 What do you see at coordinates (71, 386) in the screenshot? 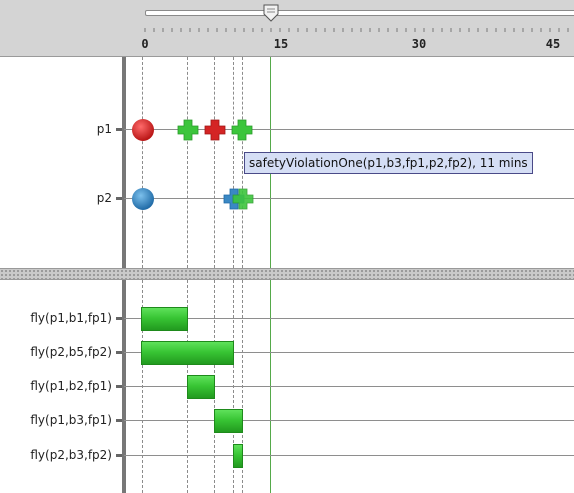
I see `activity-label: fly(p1,b2,fp1)` at bounding box center [71, 386].